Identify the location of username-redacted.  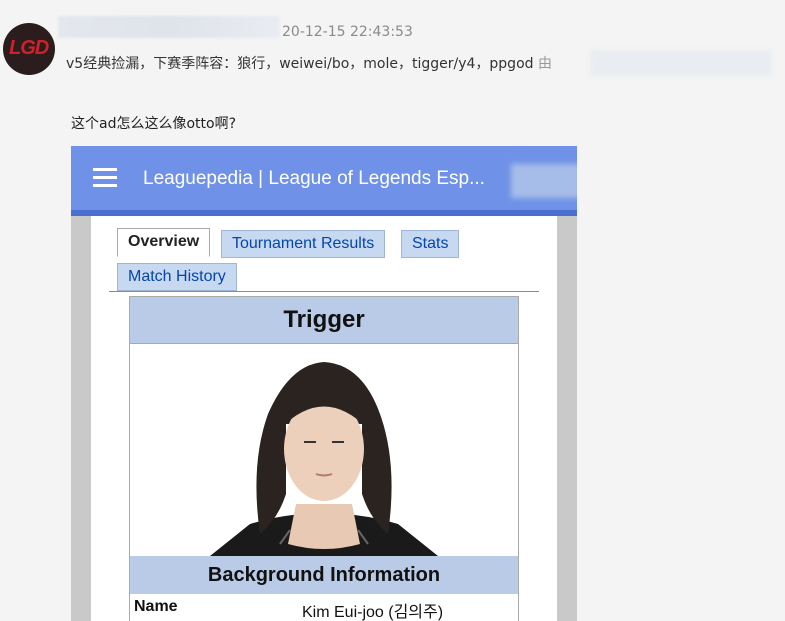
(169, 27).